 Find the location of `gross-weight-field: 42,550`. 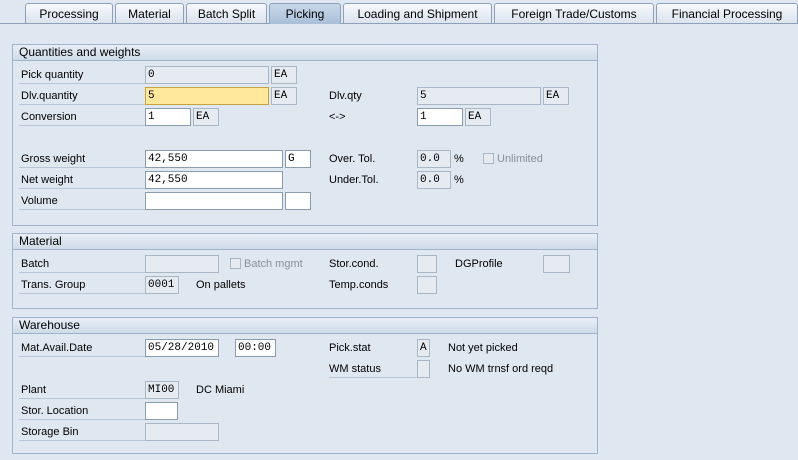

gross-weight-field: 42,550 is located at coordinates (214, 159).